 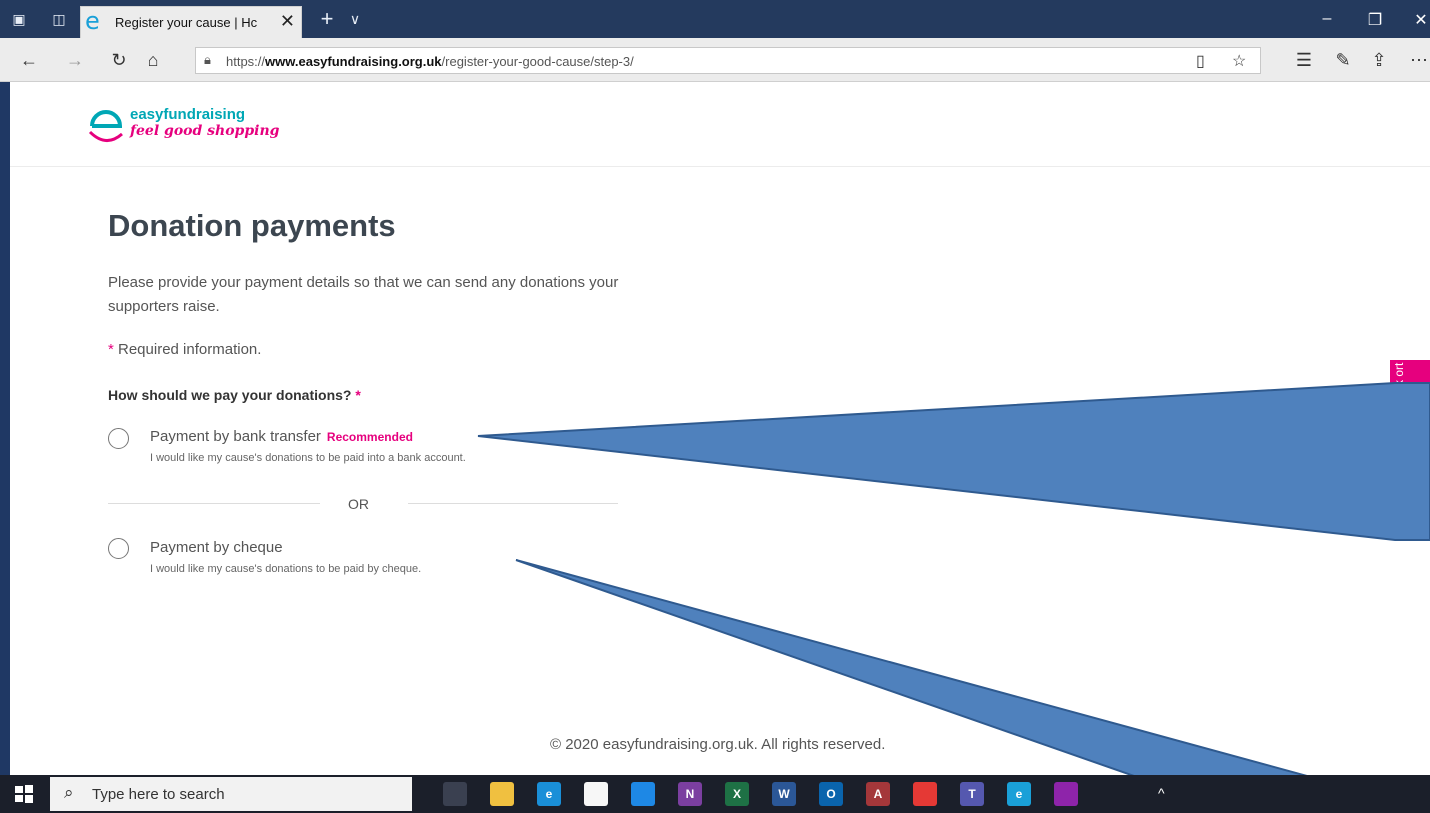 What do you see at coordinates (737, 794) in the screenshot?
I see `taskbar-app-excel-icon: X` at bounding box center [737, 794].